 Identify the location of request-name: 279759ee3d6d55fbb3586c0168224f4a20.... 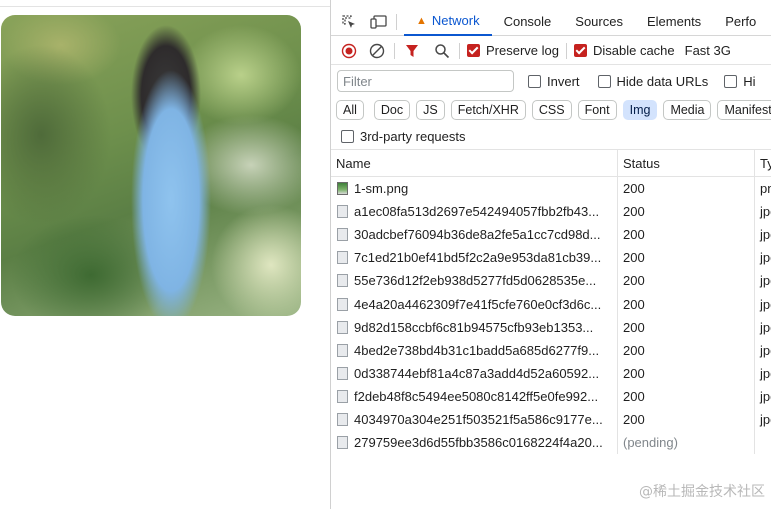
(478, 443).